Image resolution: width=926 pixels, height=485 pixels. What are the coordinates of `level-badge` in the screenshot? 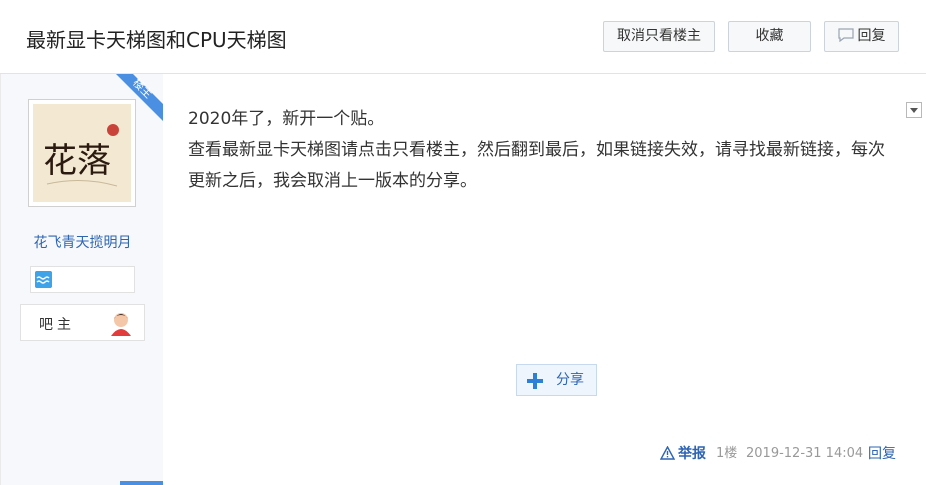 It's located at (82, 279).